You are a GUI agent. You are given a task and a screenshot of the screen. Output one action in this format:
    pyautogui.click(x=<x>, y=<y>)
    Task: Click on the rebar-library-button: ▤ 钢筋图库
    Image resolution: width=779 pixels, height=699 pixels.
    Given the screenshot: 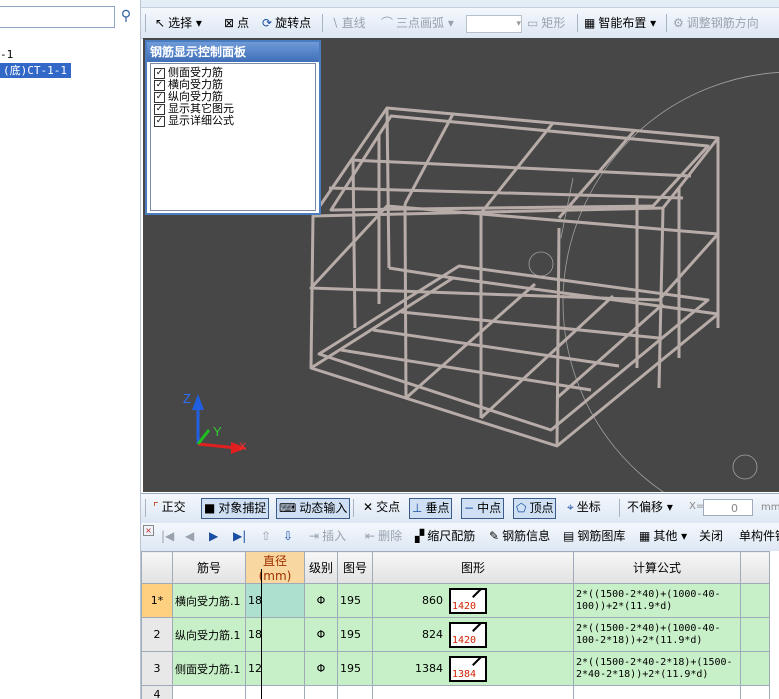 What is the action you would take?
    pyautogui.click(x=594, y=536)
    